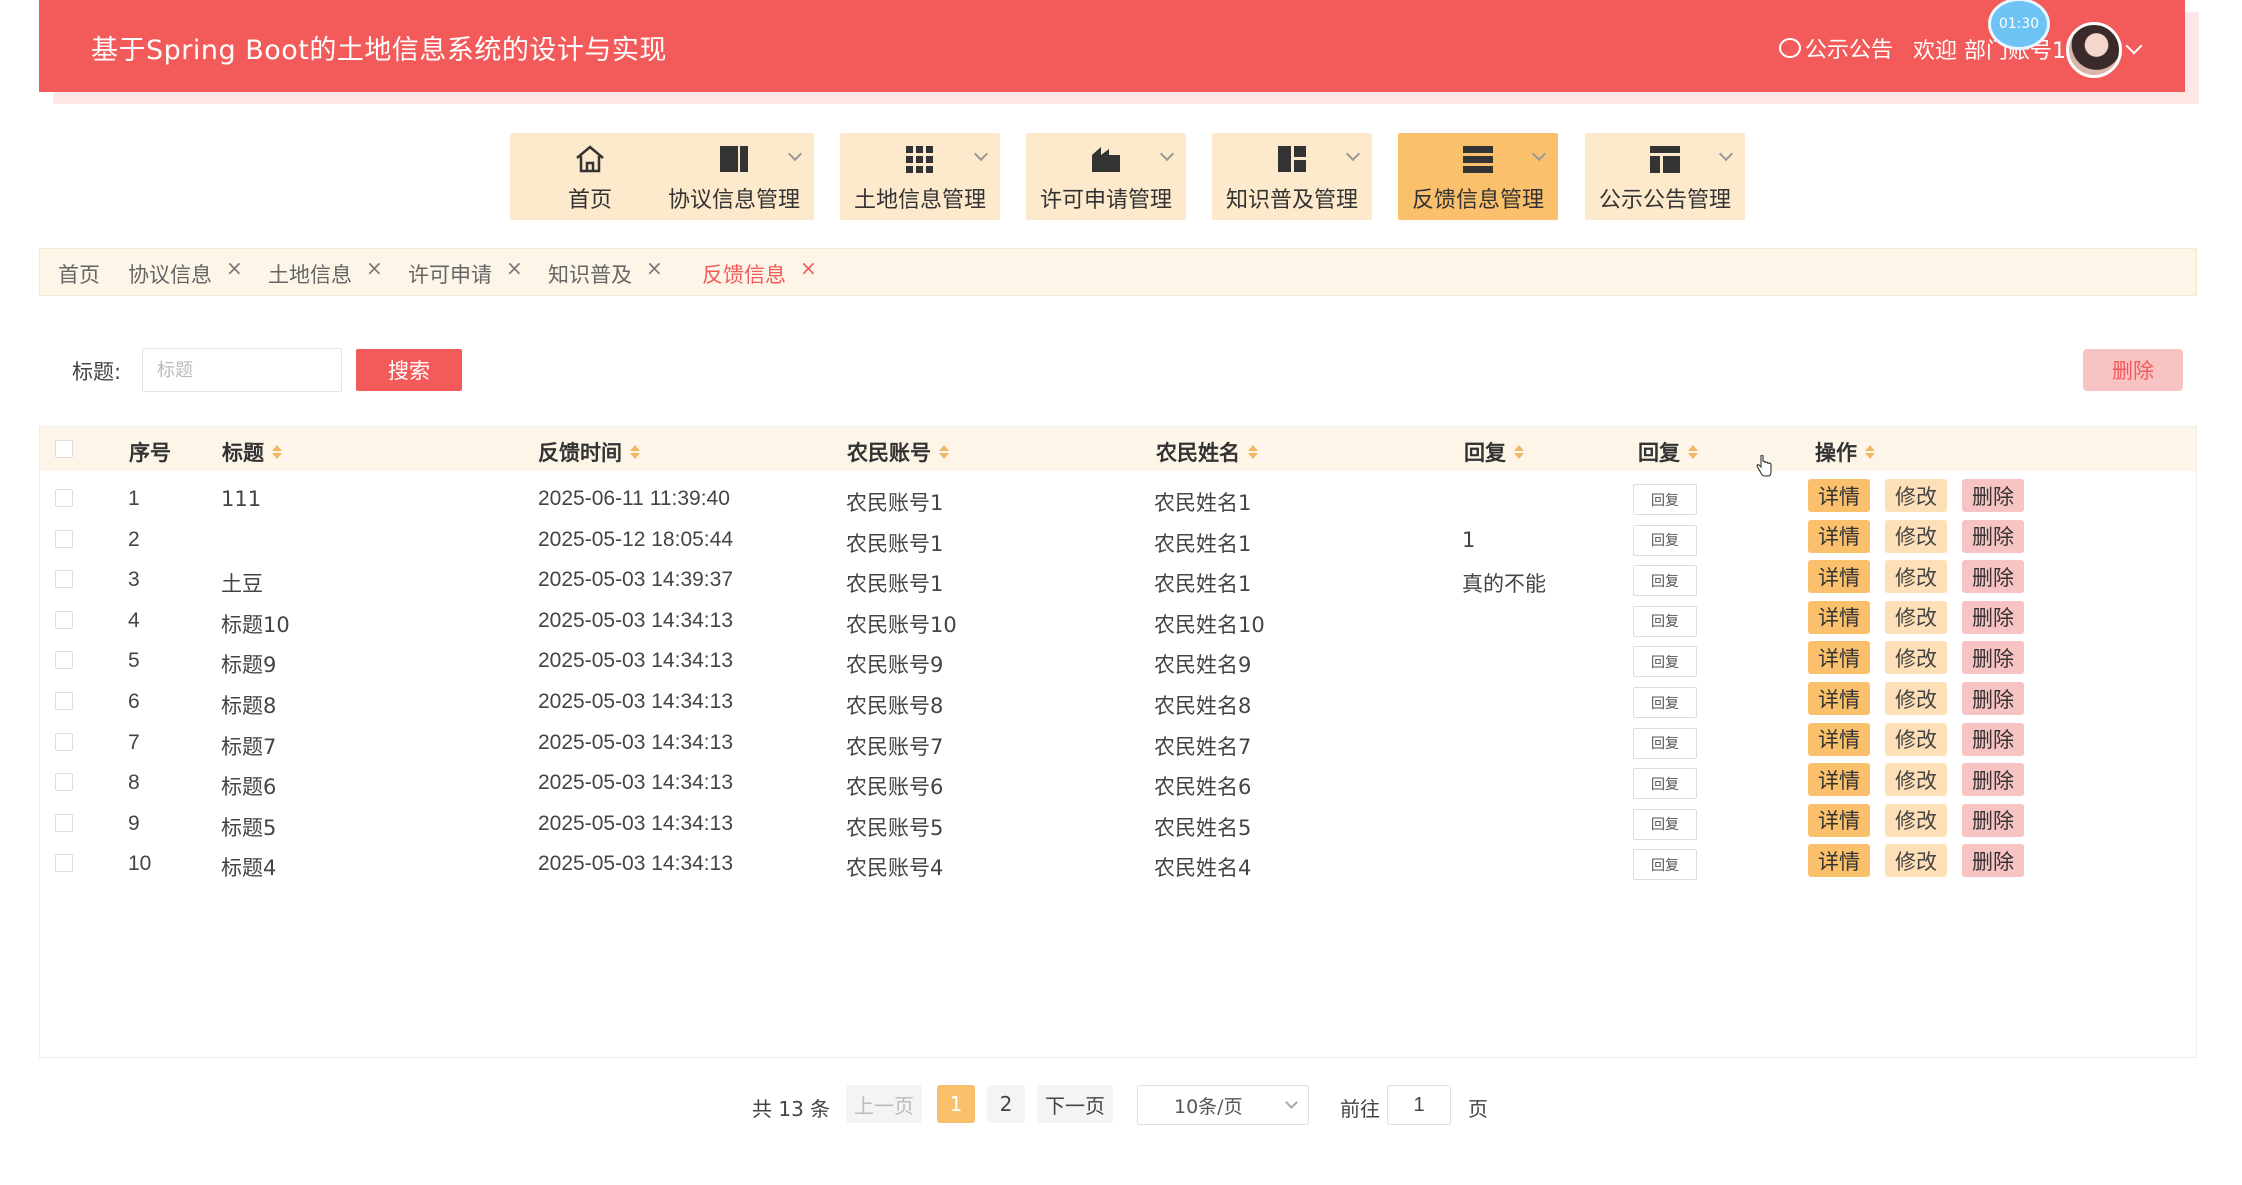 This screenshot has width=2242, height=1185. I want to click on page-button-2: 2, so click(1006, 1104).